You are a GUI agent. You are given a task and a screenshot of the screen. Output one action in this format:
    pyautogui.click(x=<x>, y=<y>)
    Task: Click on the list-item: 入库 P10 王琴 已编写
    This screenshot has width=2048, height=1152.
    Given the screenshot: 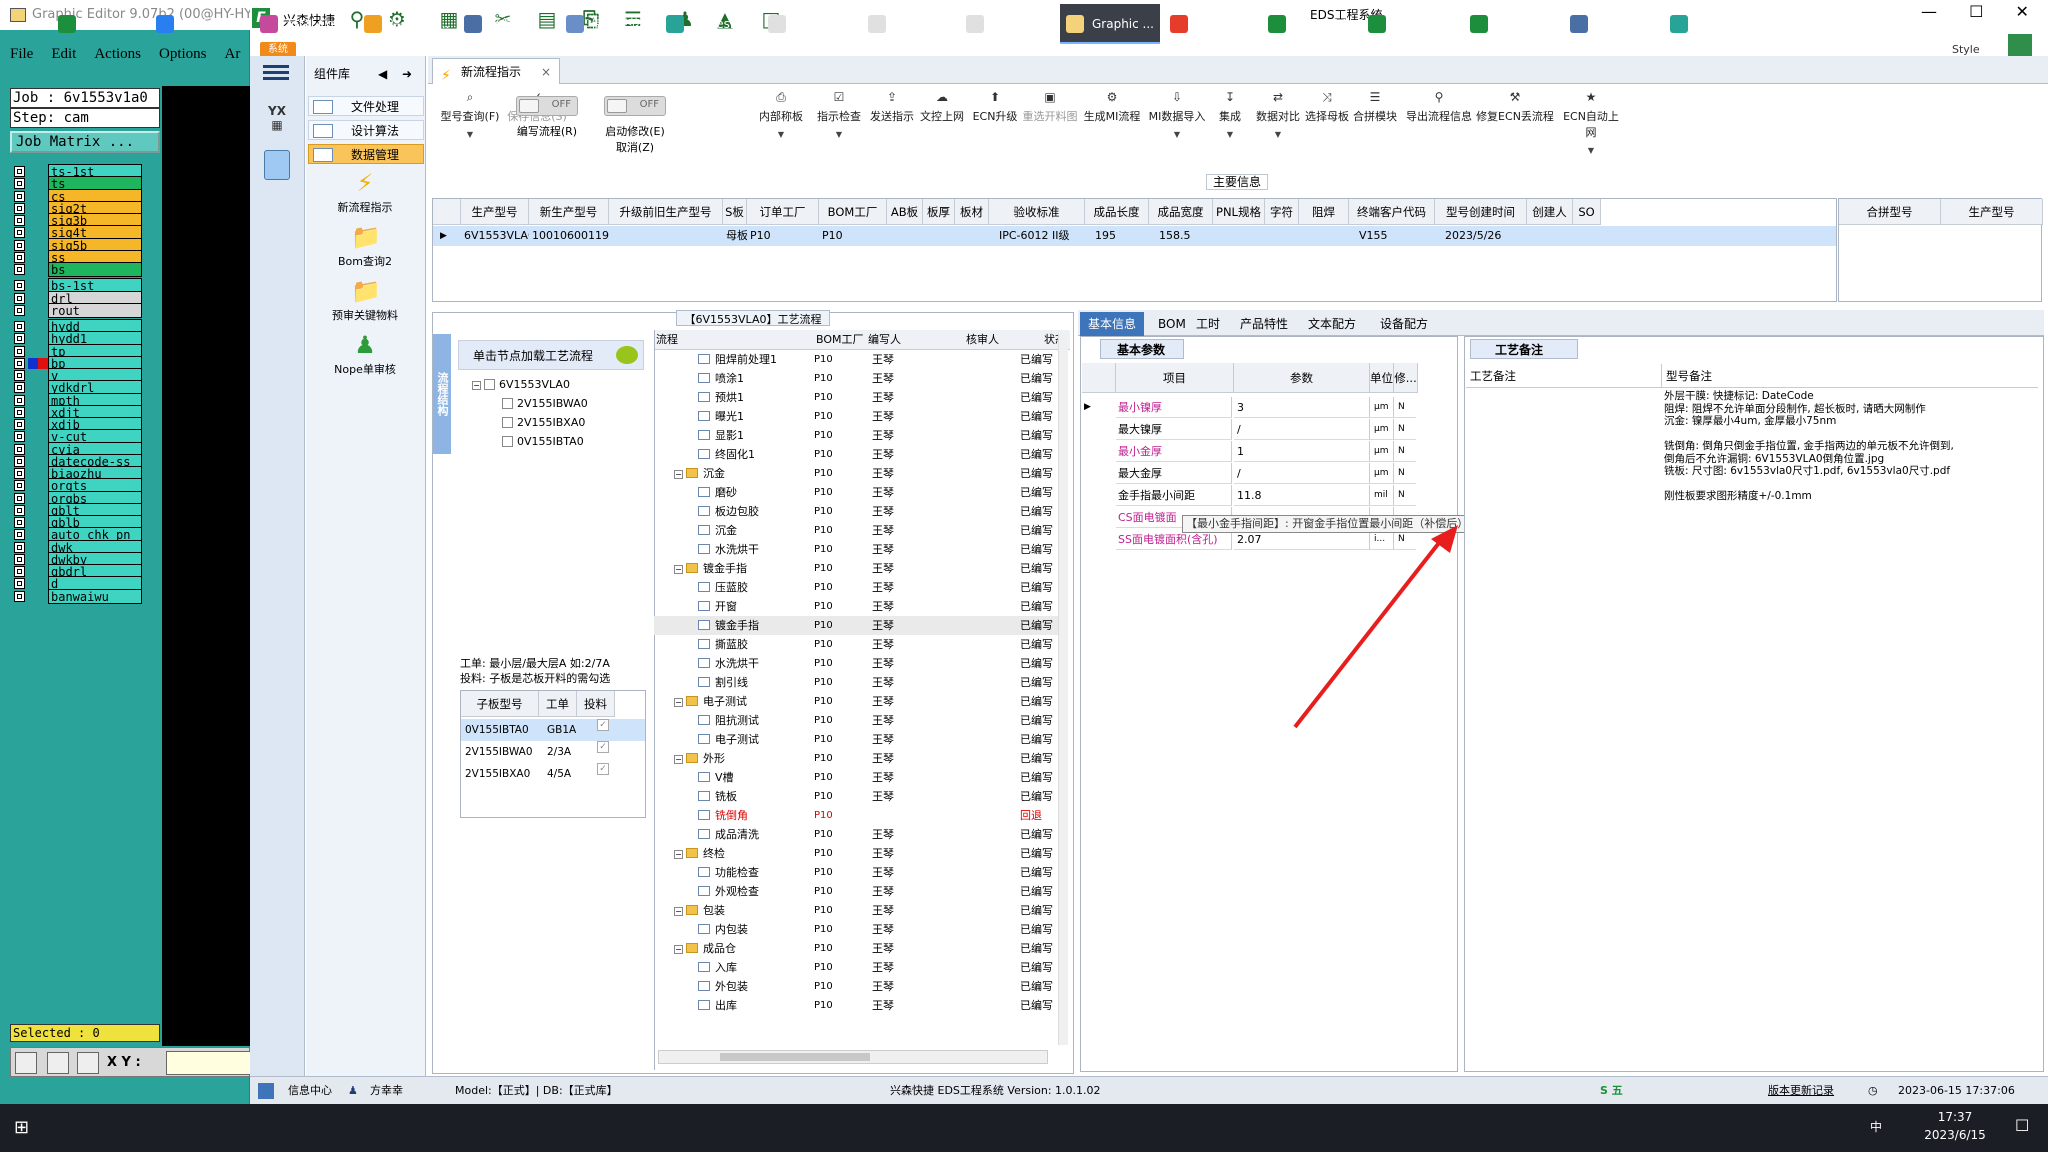 What is the action you would take?
    pyautogui.click(x=856, y=967)
    